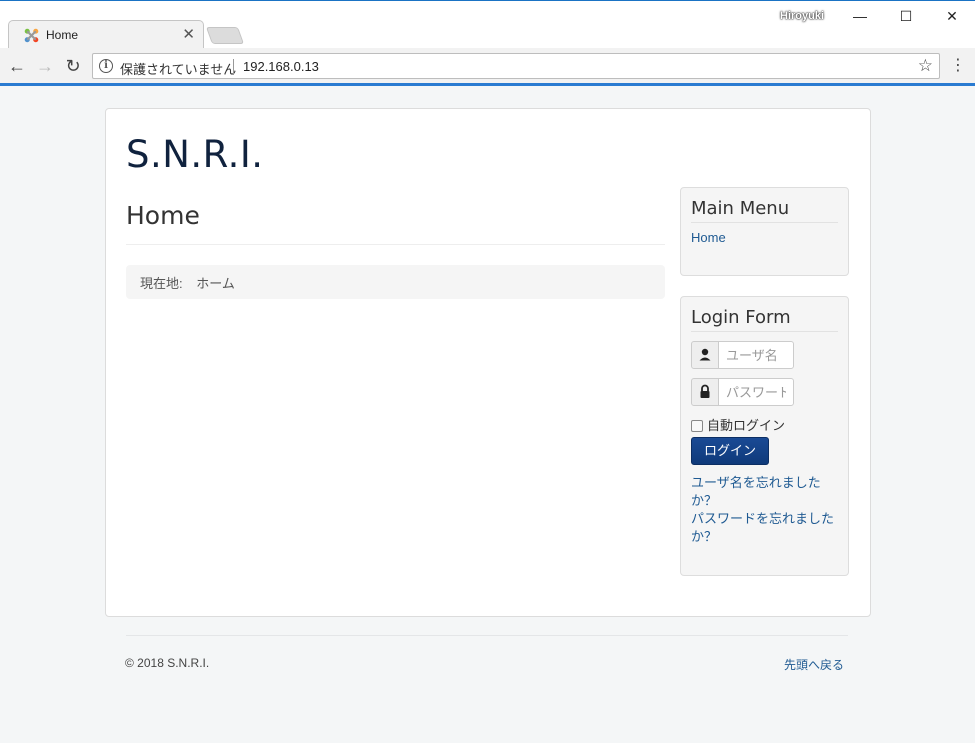 Image resolution: width=975 pixels, height=743 pixels. I want to click on breadcrumb-current: ホーム, so click(215, 283).